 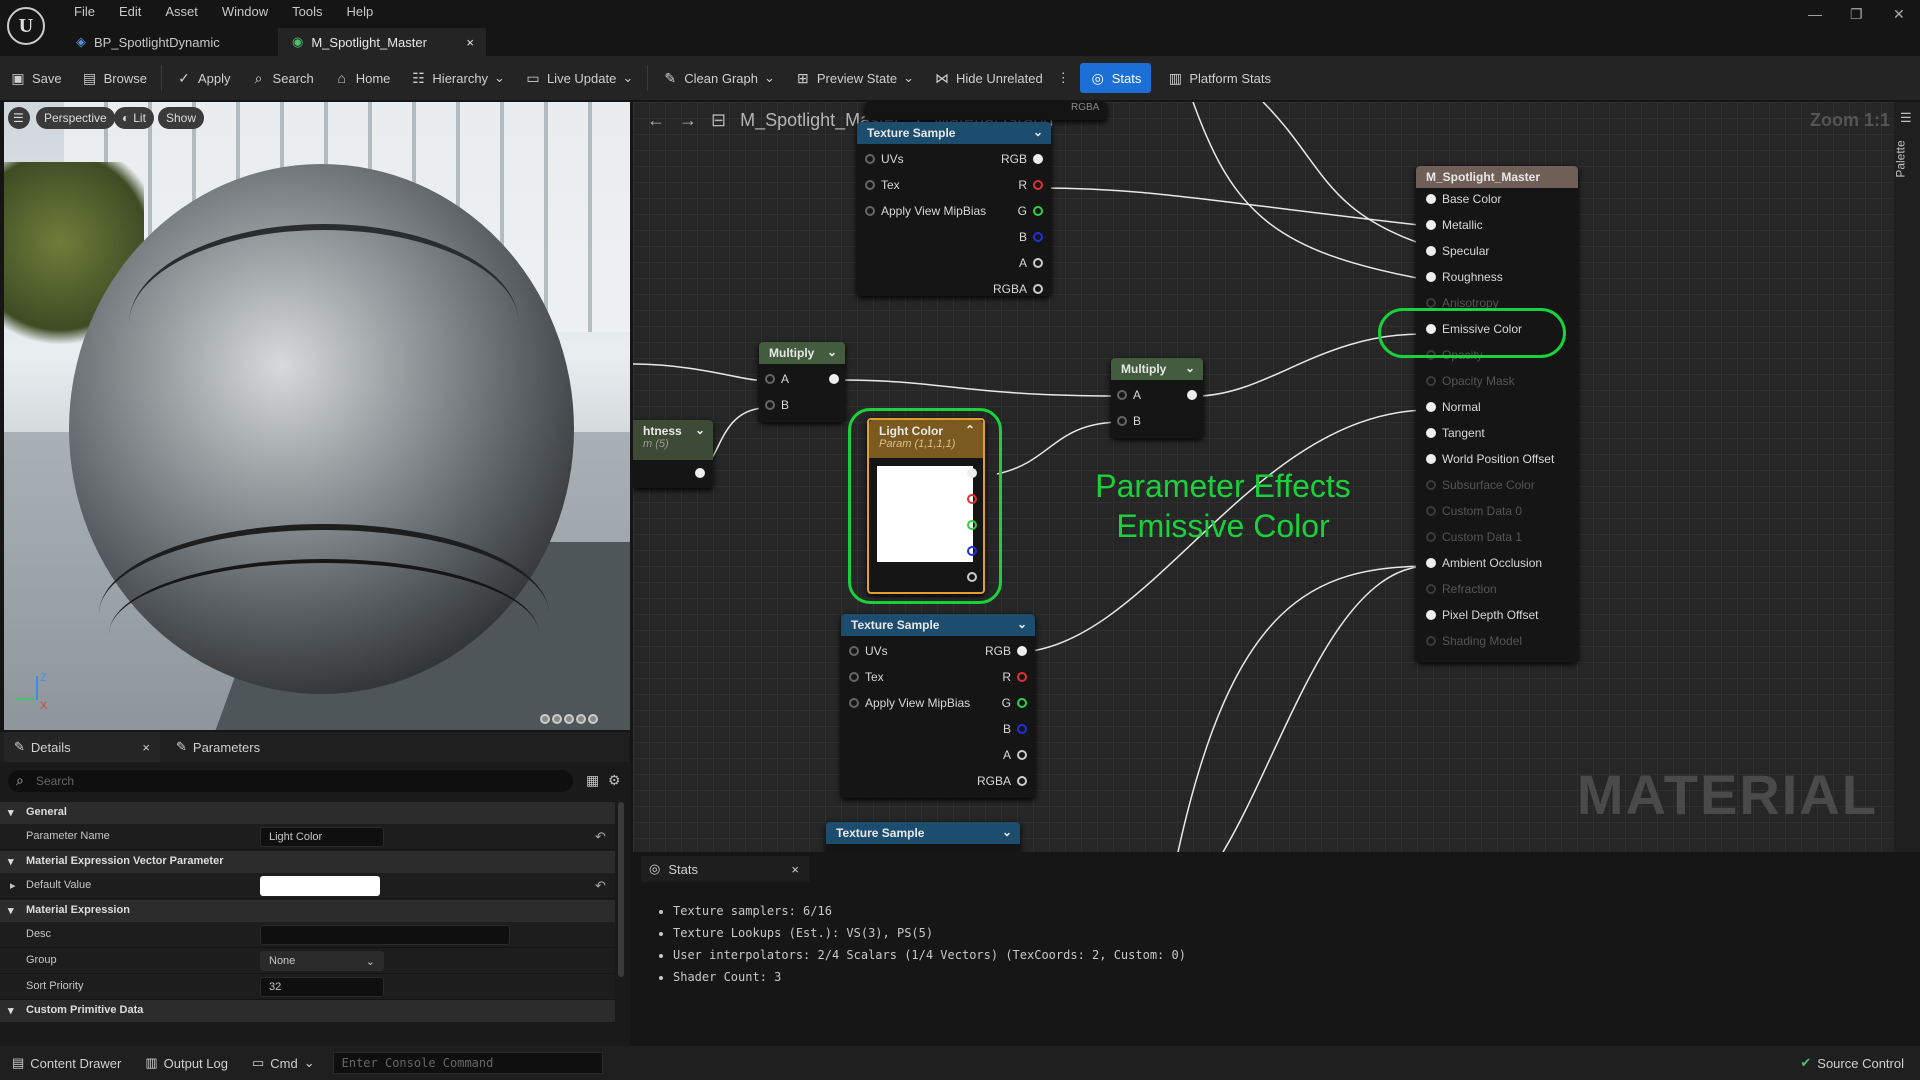 I want to click on tab-parameters: ✎ Parameters, so click(x=218, y=747).